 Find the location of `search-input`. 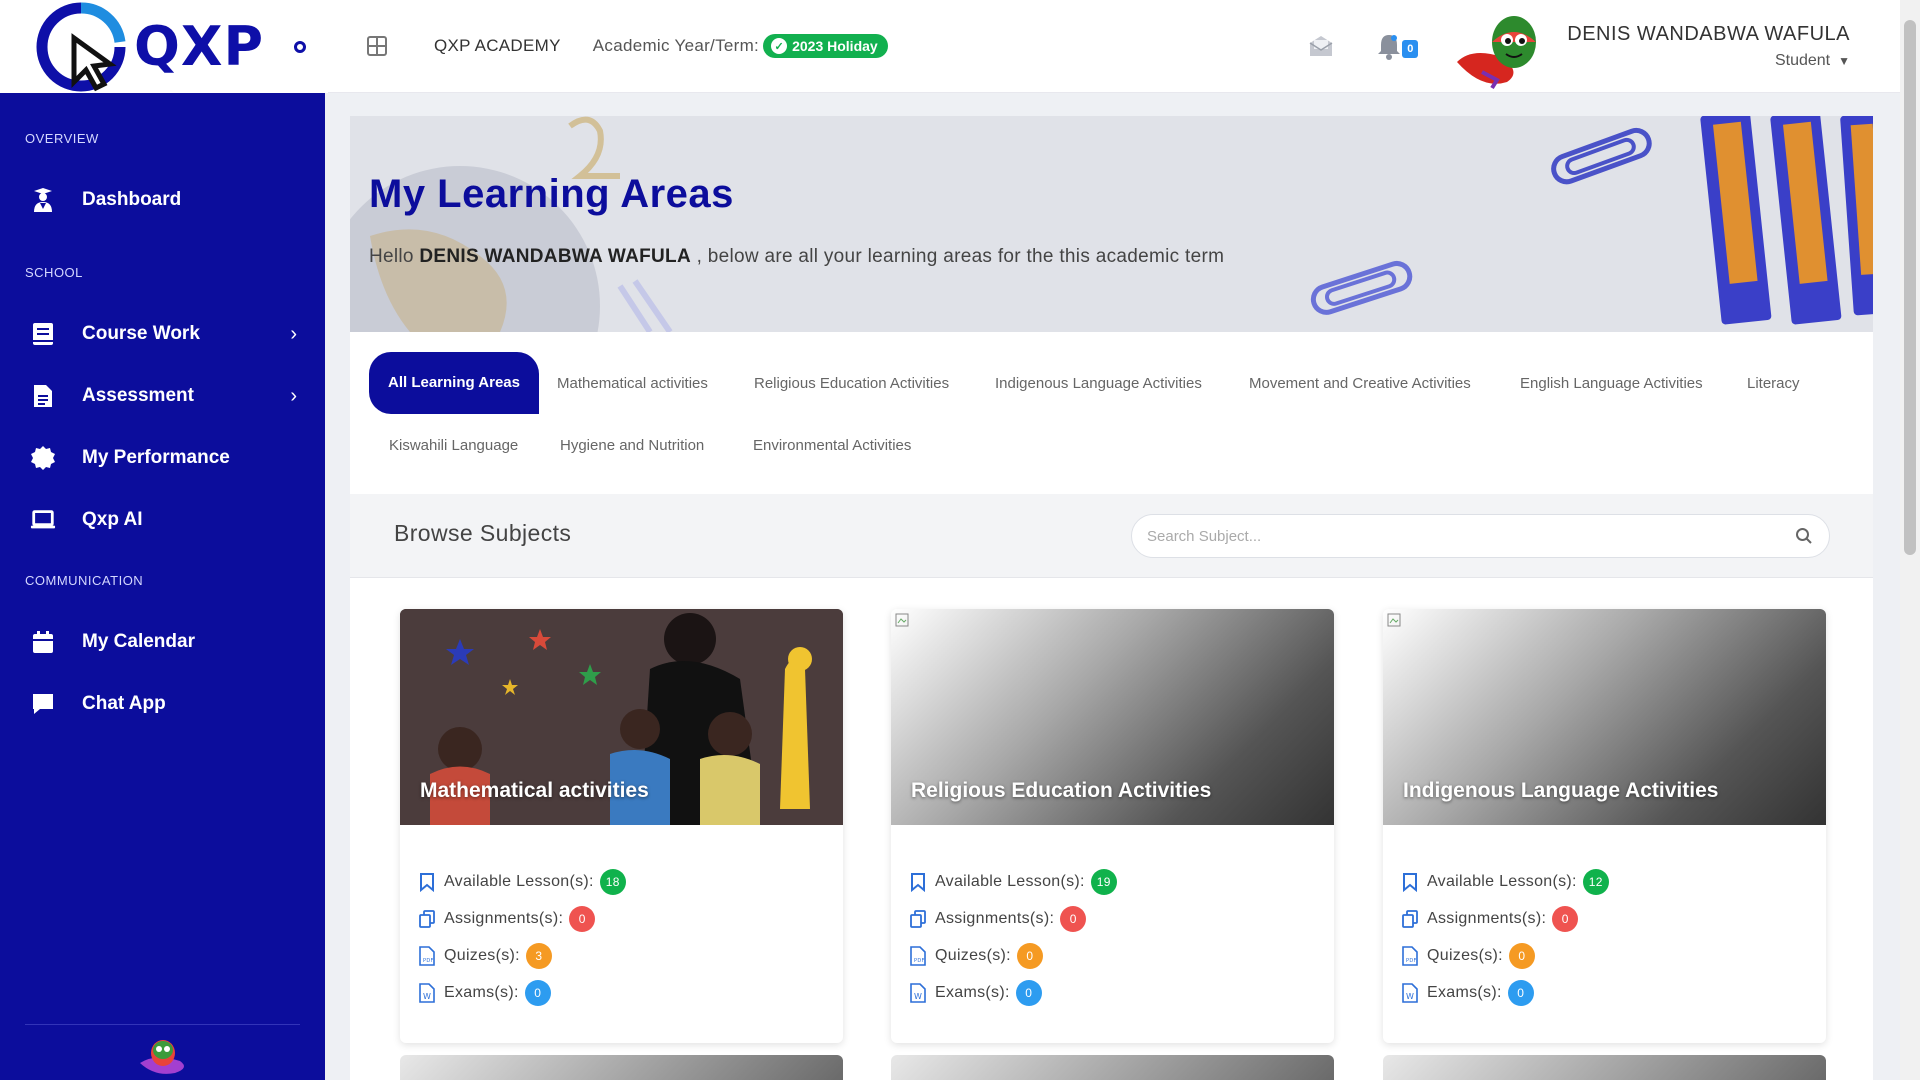

search-input is located at coordinates (1447, 536).